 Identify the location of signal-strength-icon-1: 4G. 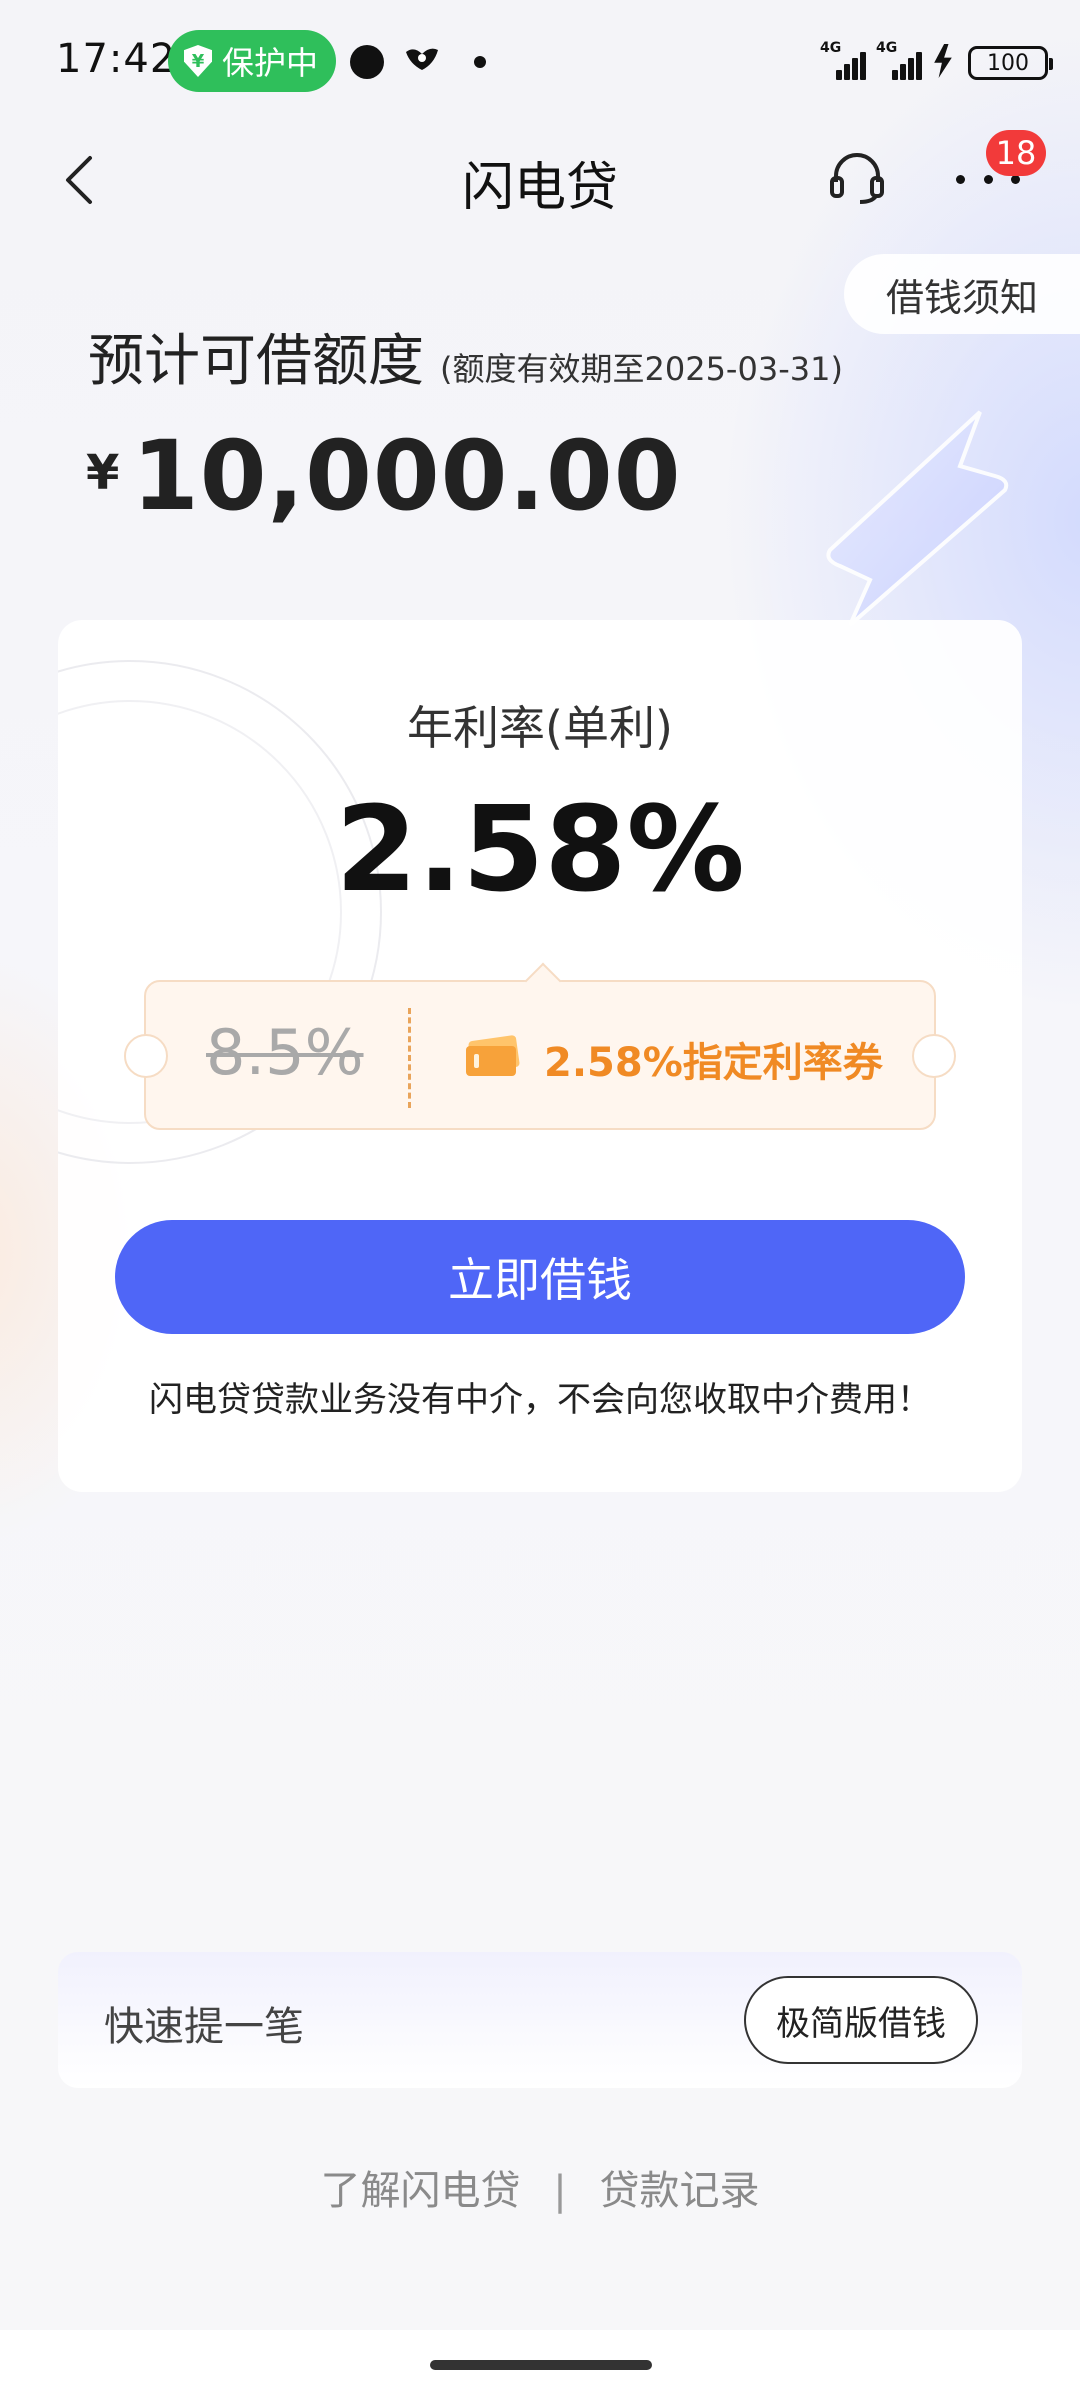
(843, 60).